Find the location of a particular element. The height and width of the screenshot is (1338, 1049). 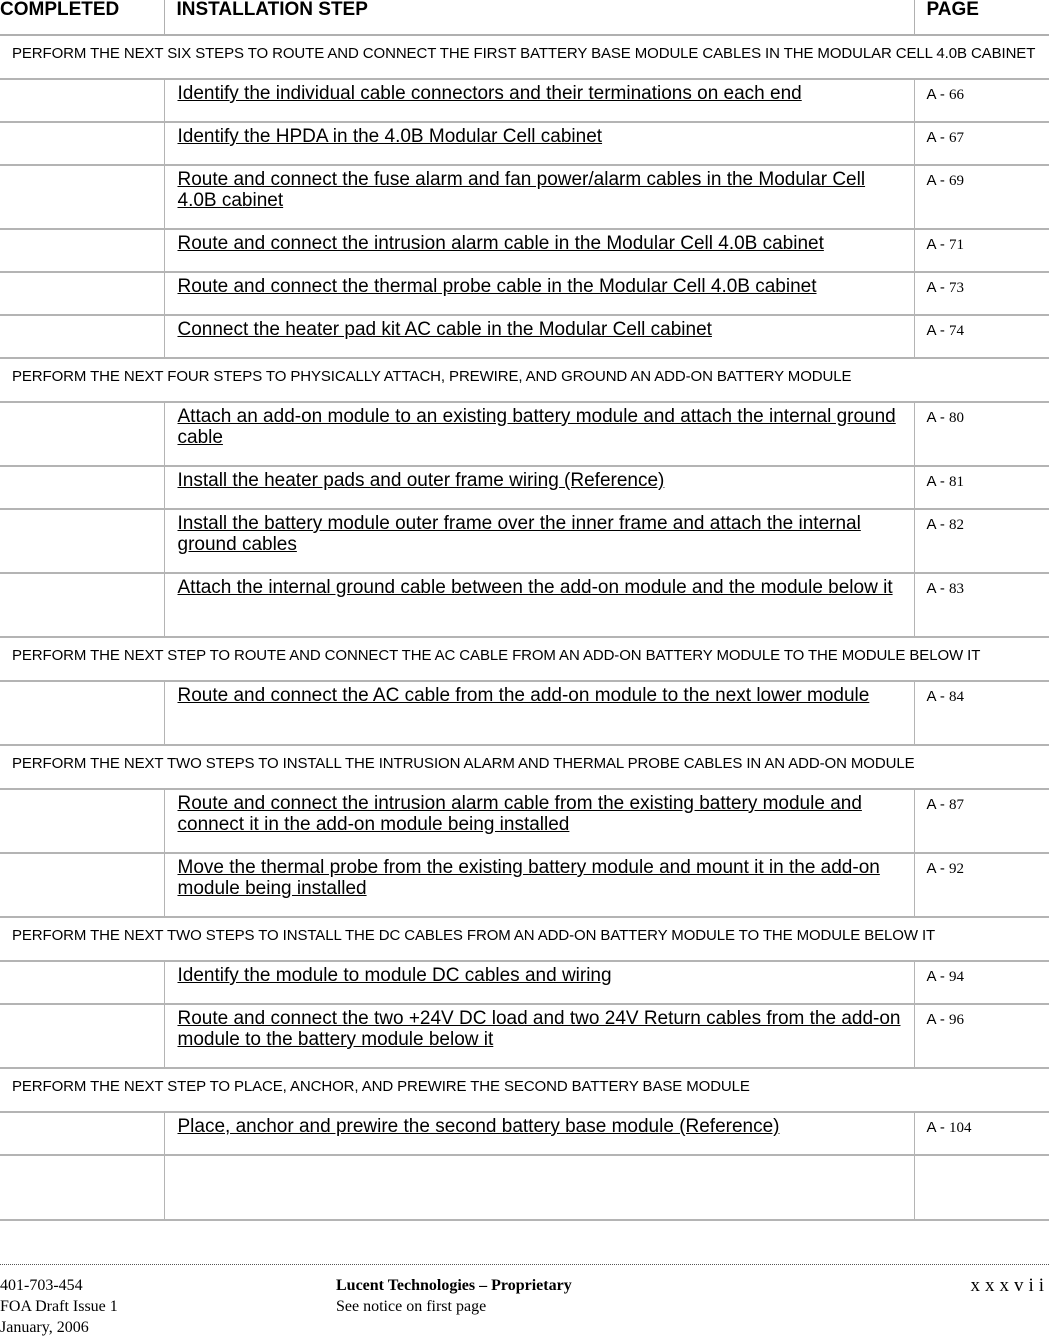

empty-row is located at coordinates (524, 1188).